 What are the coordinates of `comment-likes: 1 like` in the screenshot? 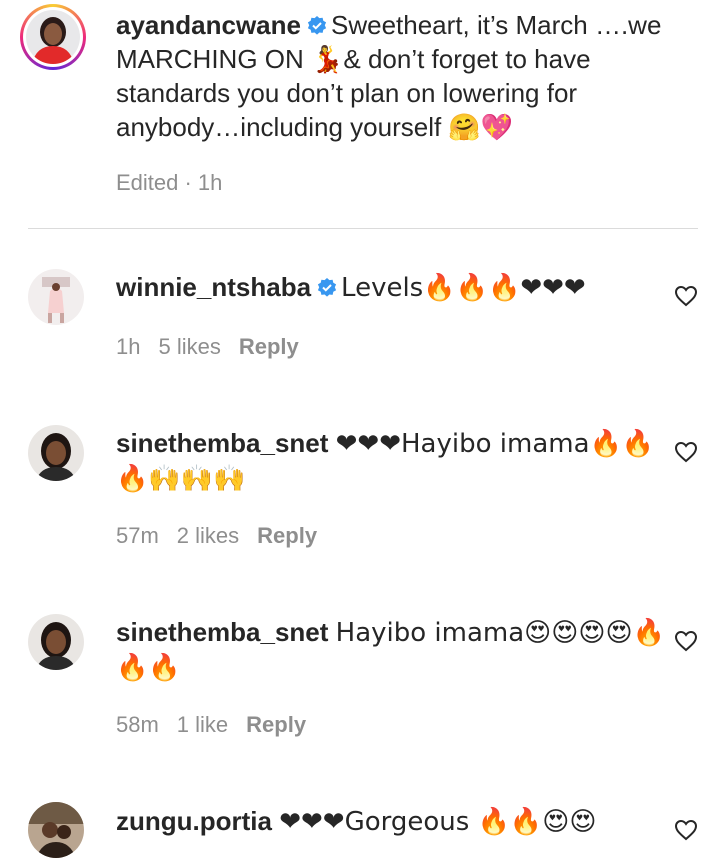 It's located at (202, 724).